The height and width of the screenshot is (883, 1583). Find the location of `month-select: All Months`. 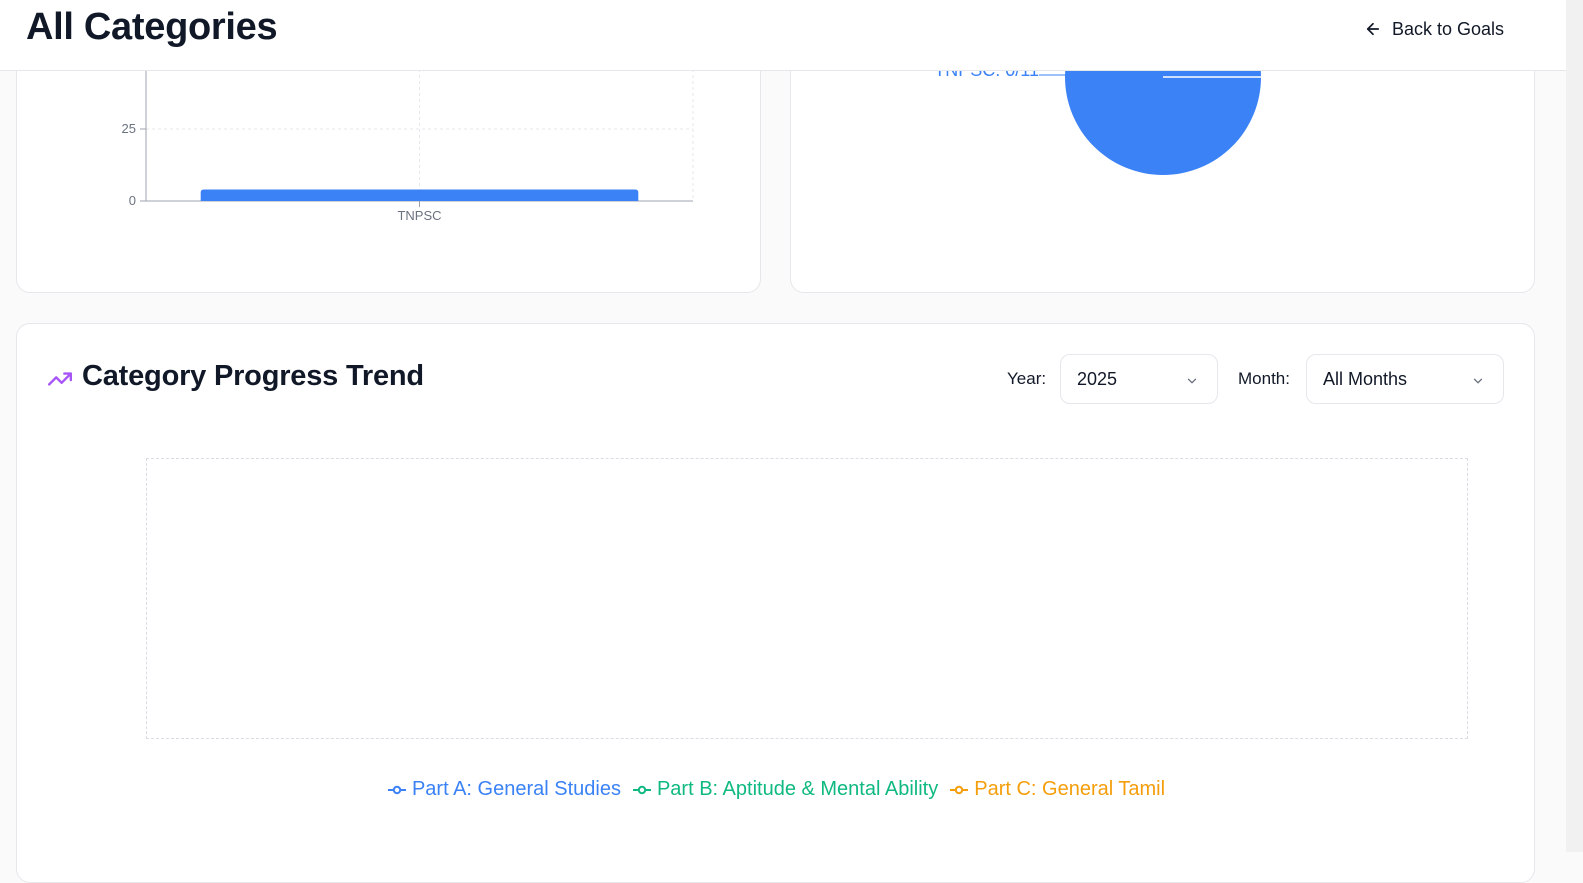

month-select: All Months is located at coordinates (1405, 379).